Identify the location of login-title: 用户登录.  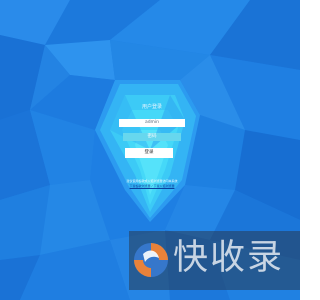
(151, 107).